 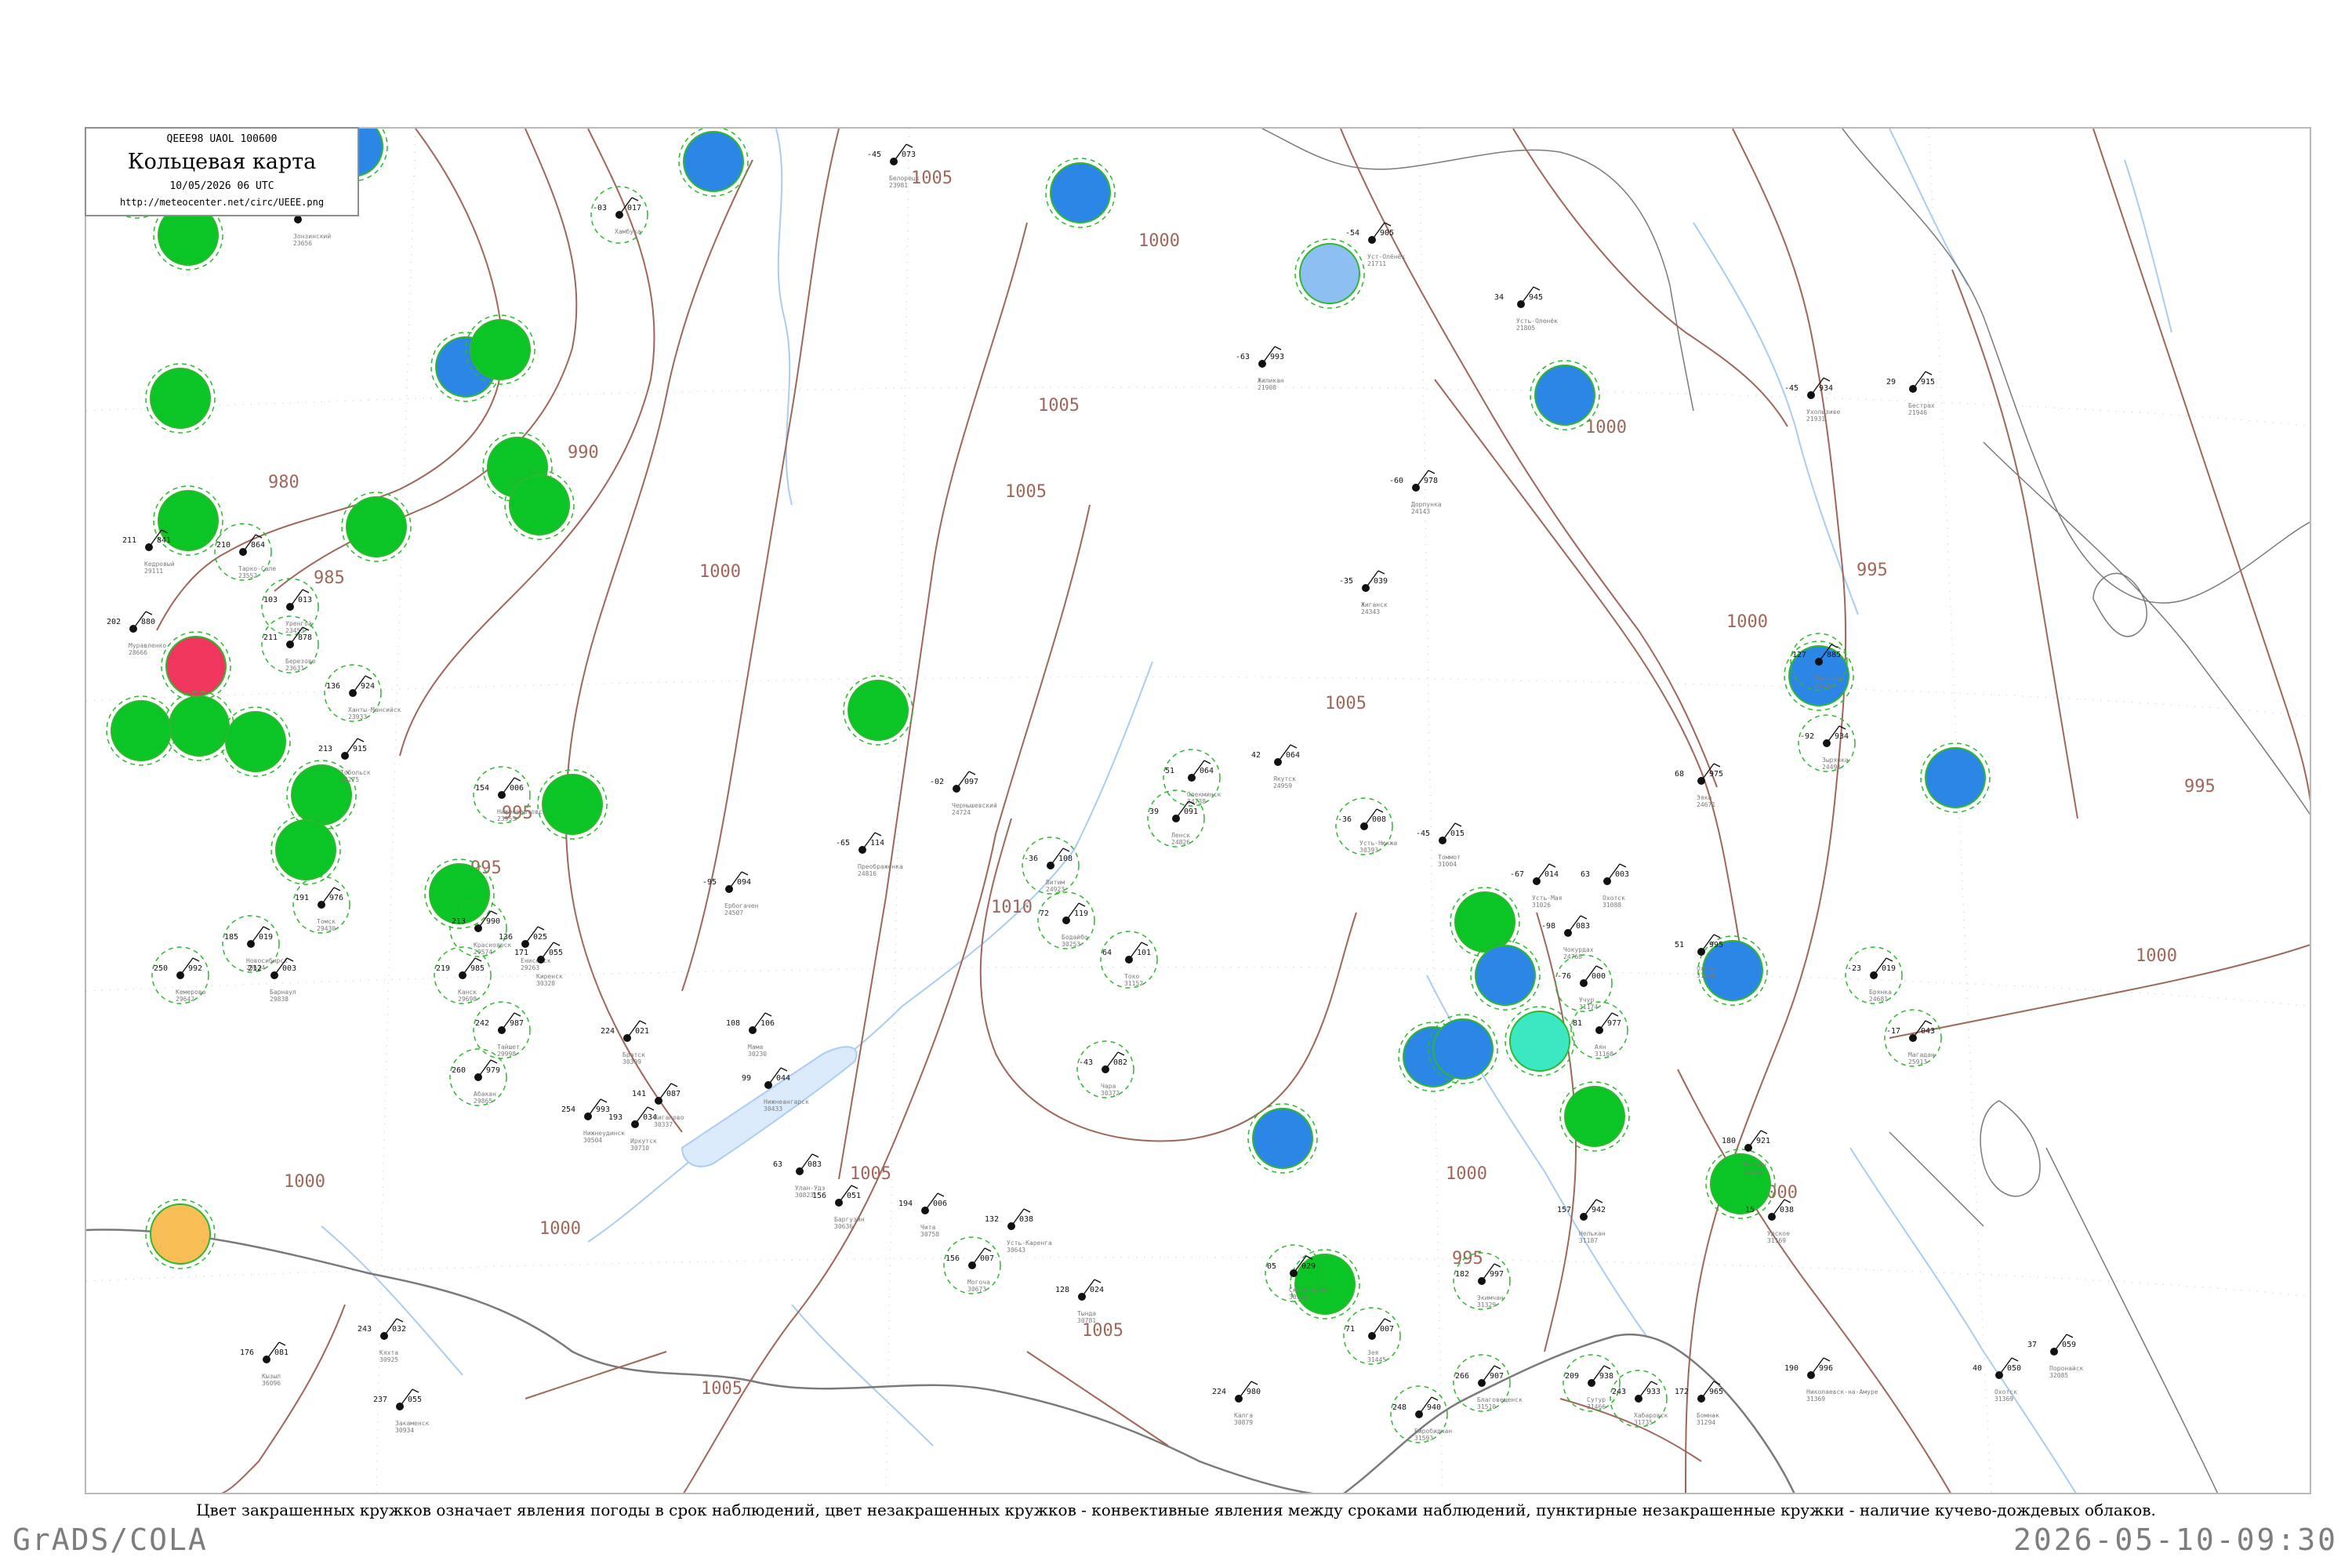 What do you see at coordinates (1462, 1376) in the screenshot?
I see `station-temperature: 266` at bounding box center [1462, 1376].